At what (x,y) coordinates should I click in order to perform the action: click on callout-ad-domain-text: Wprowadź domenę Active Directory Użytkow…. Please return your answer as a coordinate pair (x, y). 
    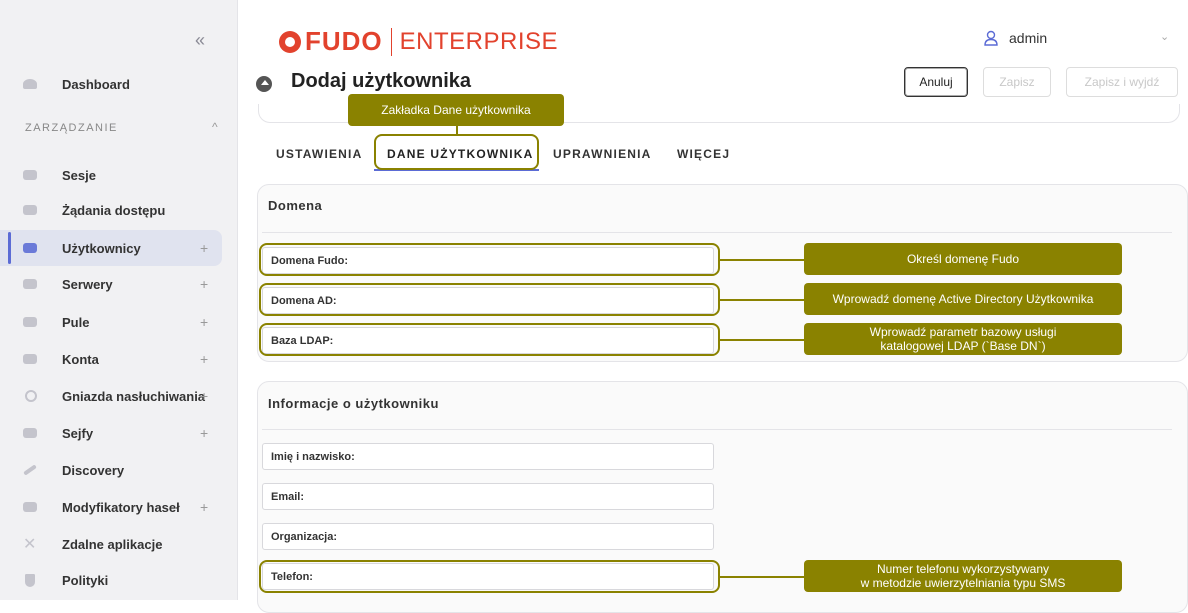
    Looking at the image, I should click on (963, 299).